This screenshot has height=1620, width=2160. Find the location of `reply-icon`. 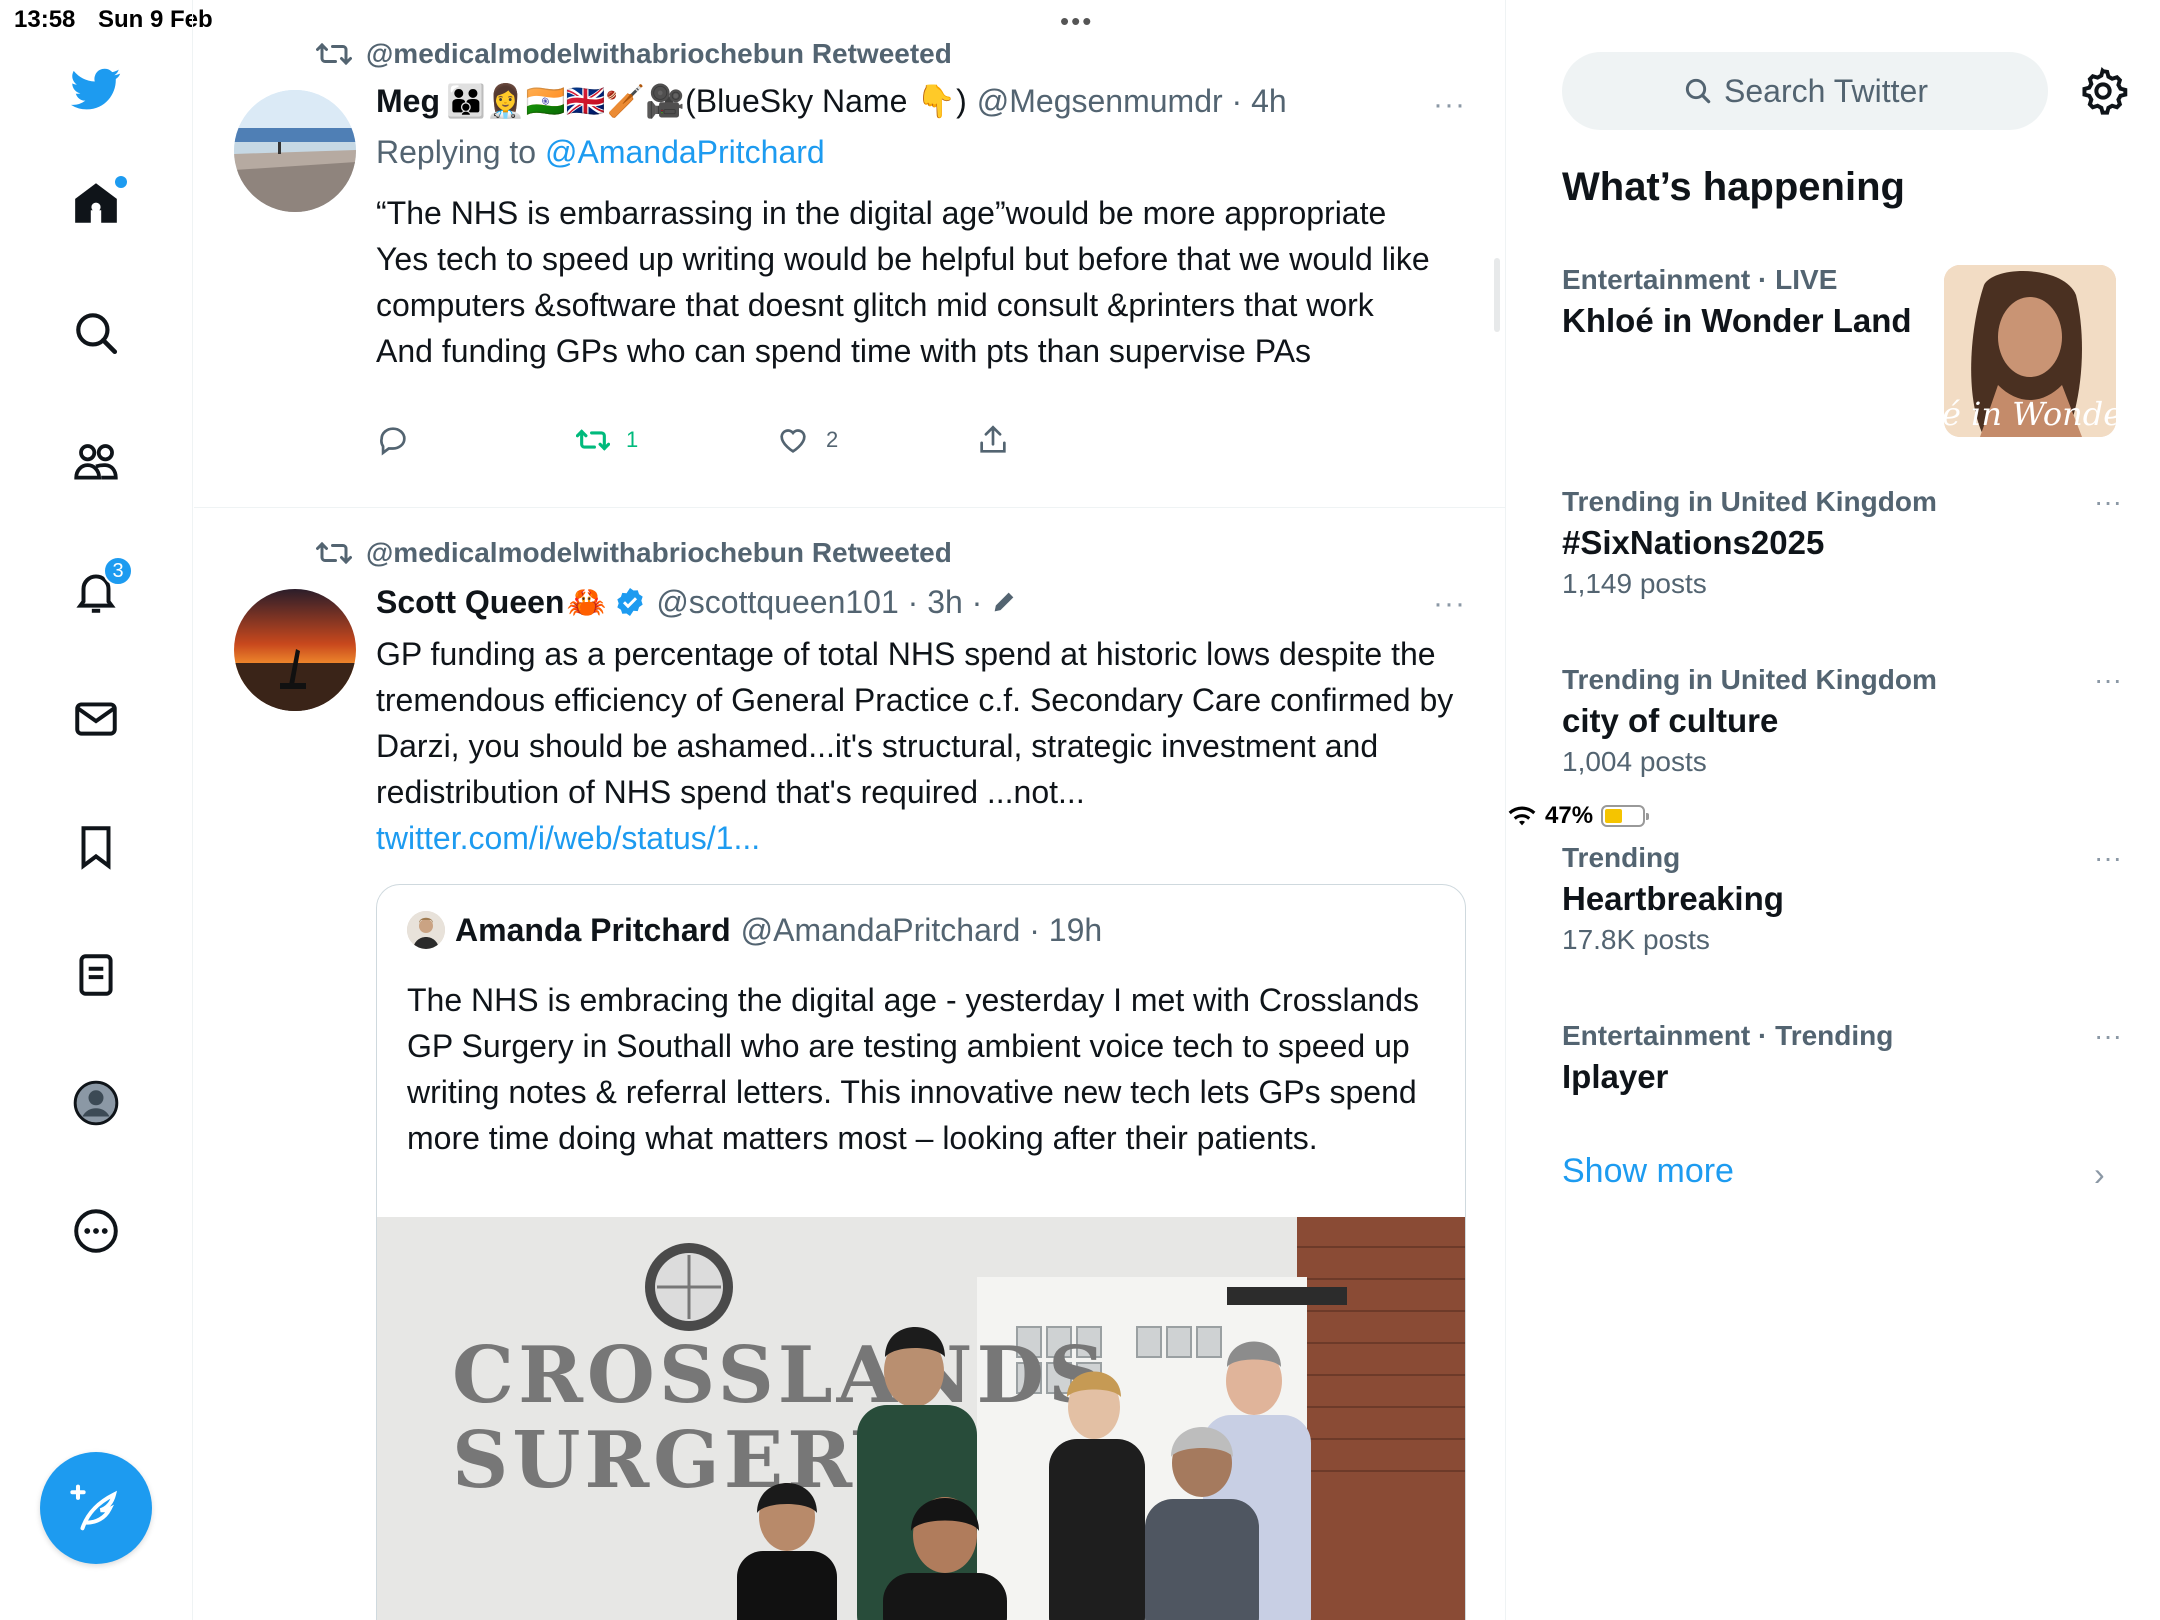

reply-icon is located at coordinates (393, 441).